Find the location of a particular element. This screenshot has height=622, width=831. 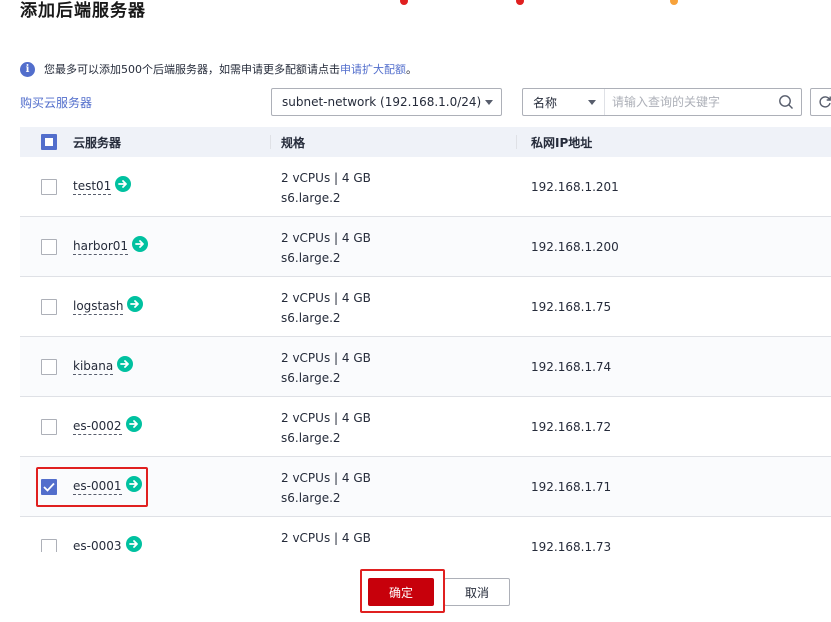

search-icon is located at coordinates (786, 102).